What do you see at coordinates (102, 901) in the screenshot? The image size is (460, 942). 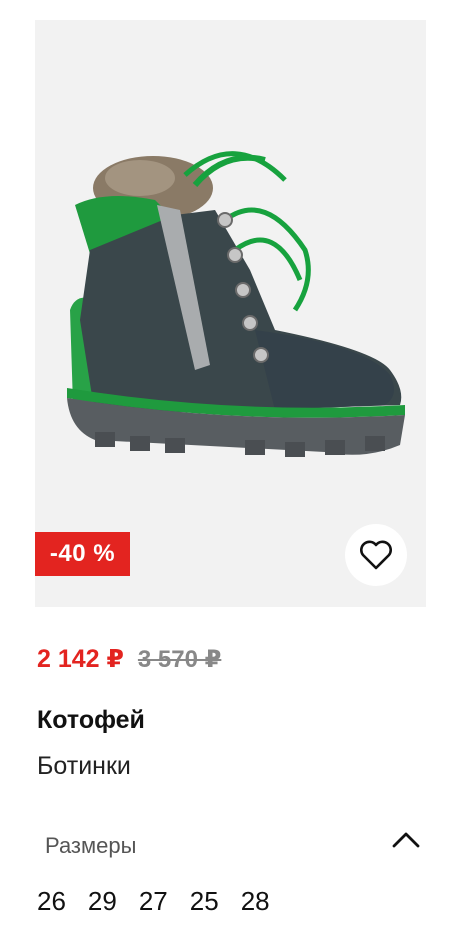 I see `size-option: 29` at bounding box center [102, 901].